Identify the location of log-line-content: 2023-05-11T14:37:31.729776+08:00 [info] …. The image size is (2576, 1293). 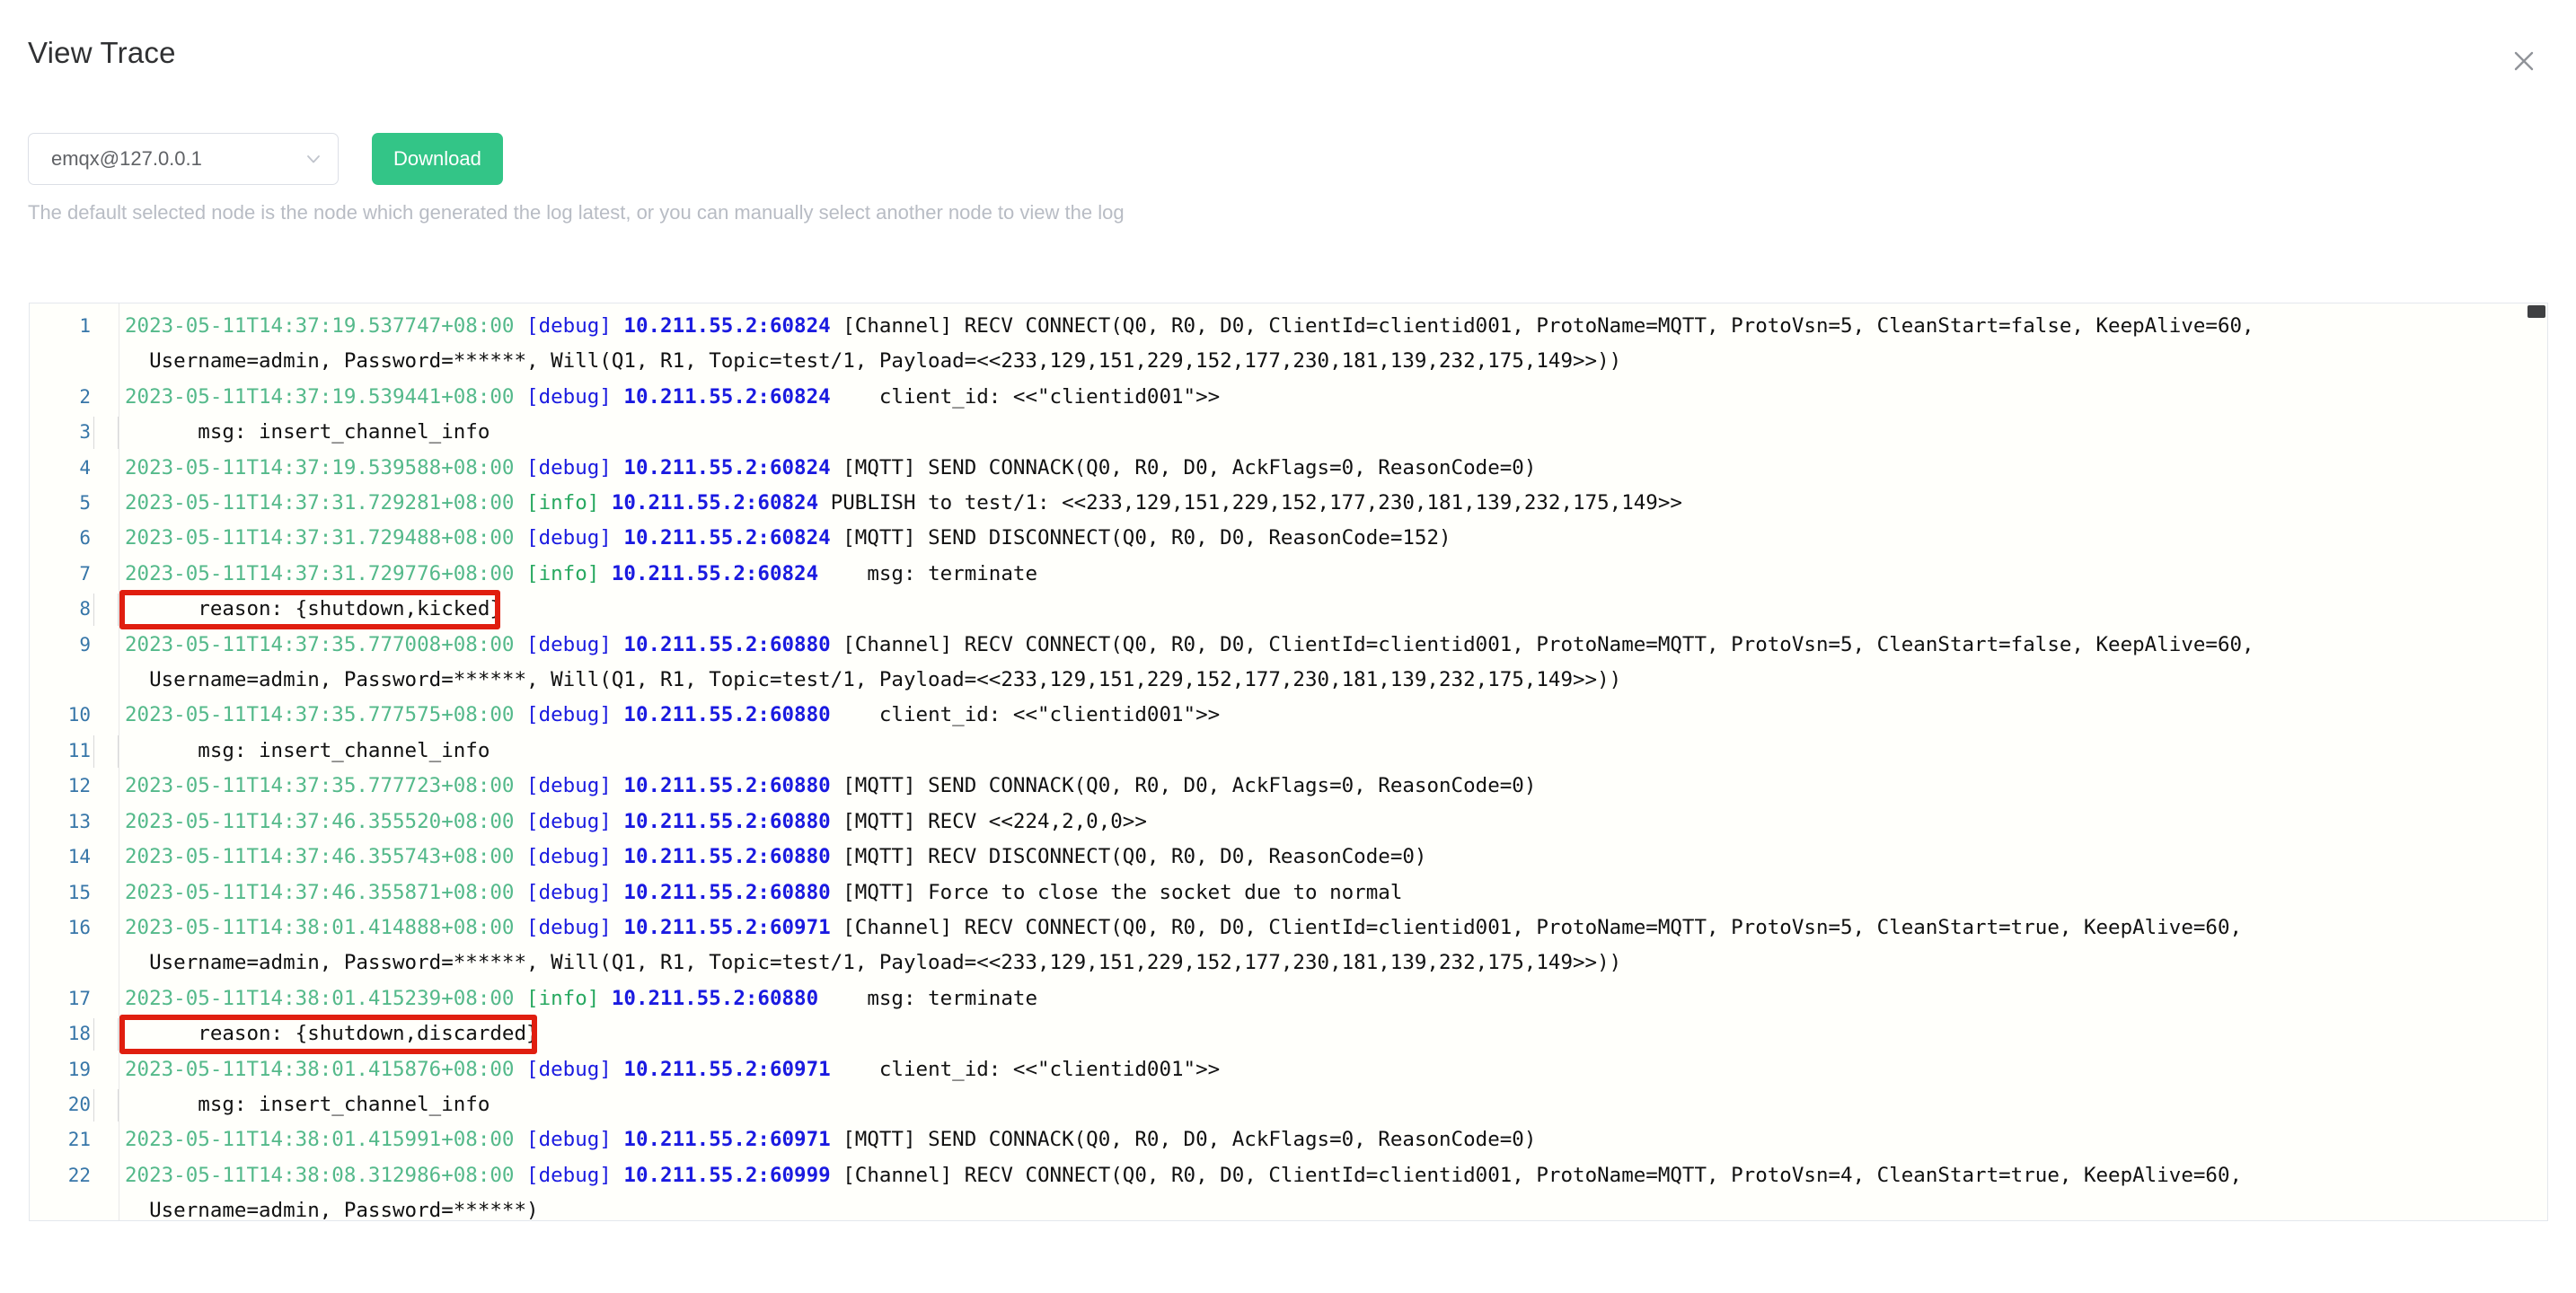
(1319, 574).